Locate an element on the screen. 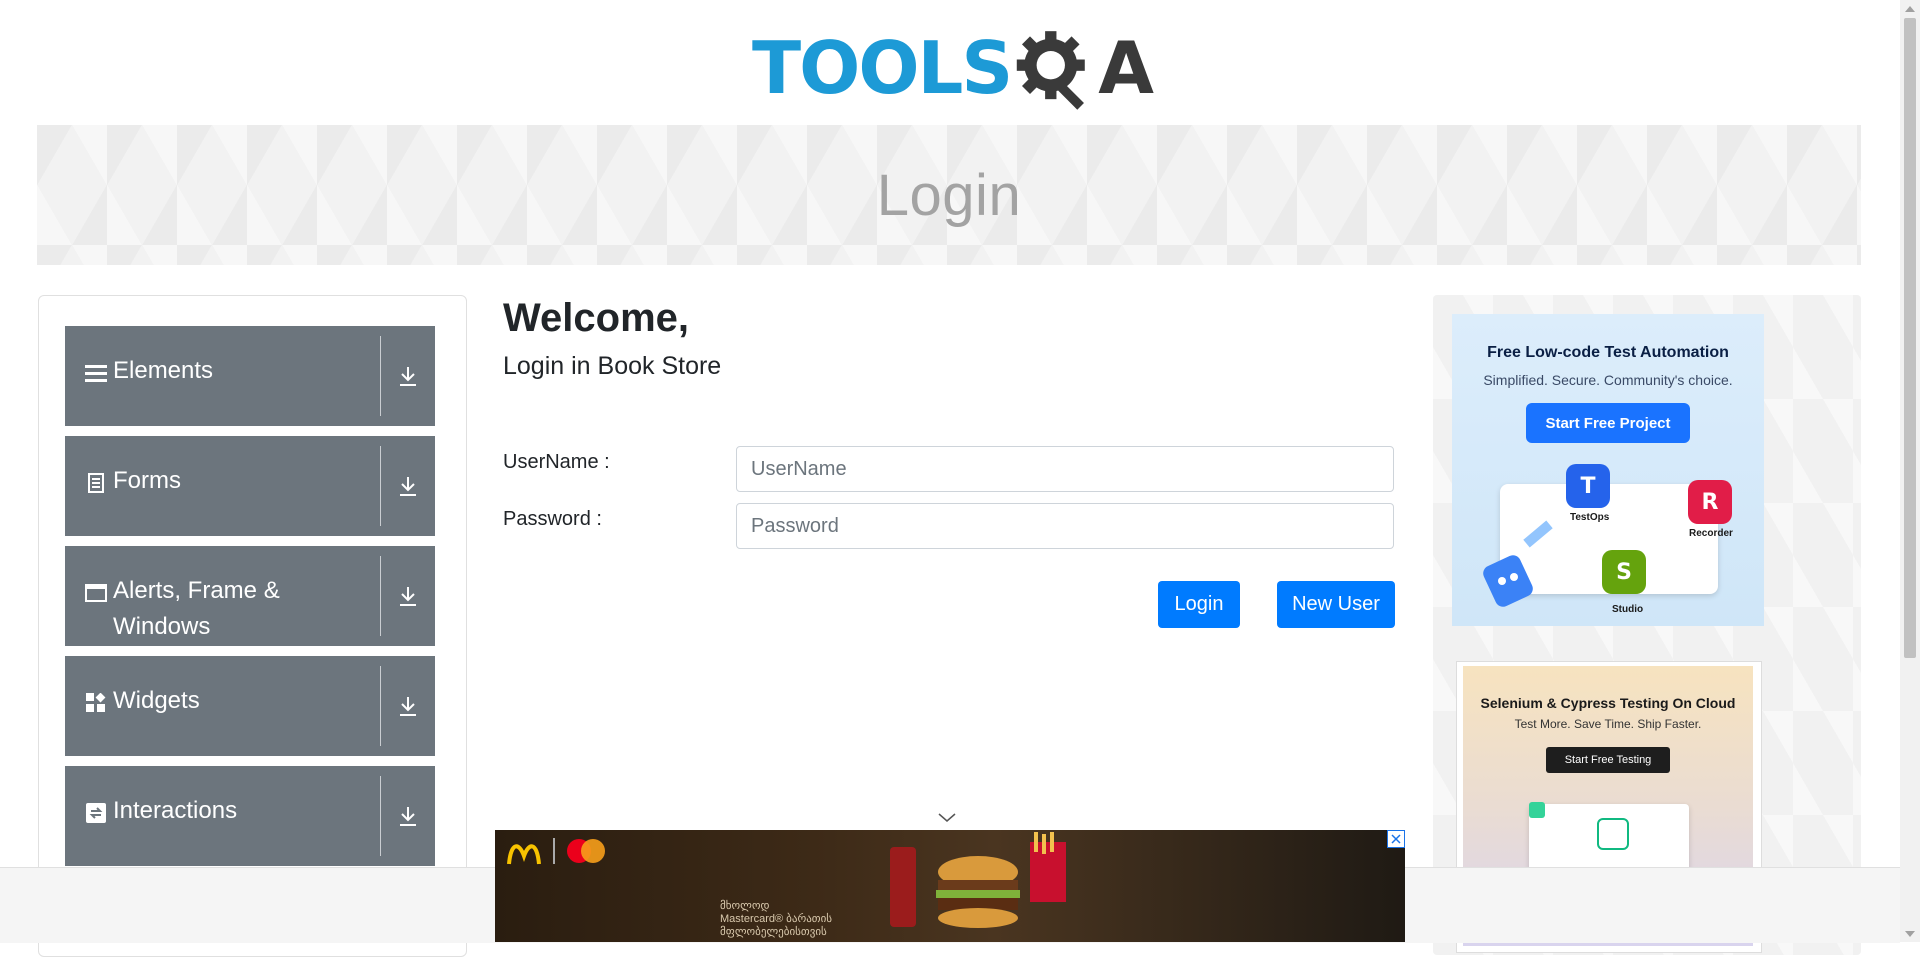 This screenshot has height=957, width=1920. vertical-scrollbar is located at coordinates (1910, 471).